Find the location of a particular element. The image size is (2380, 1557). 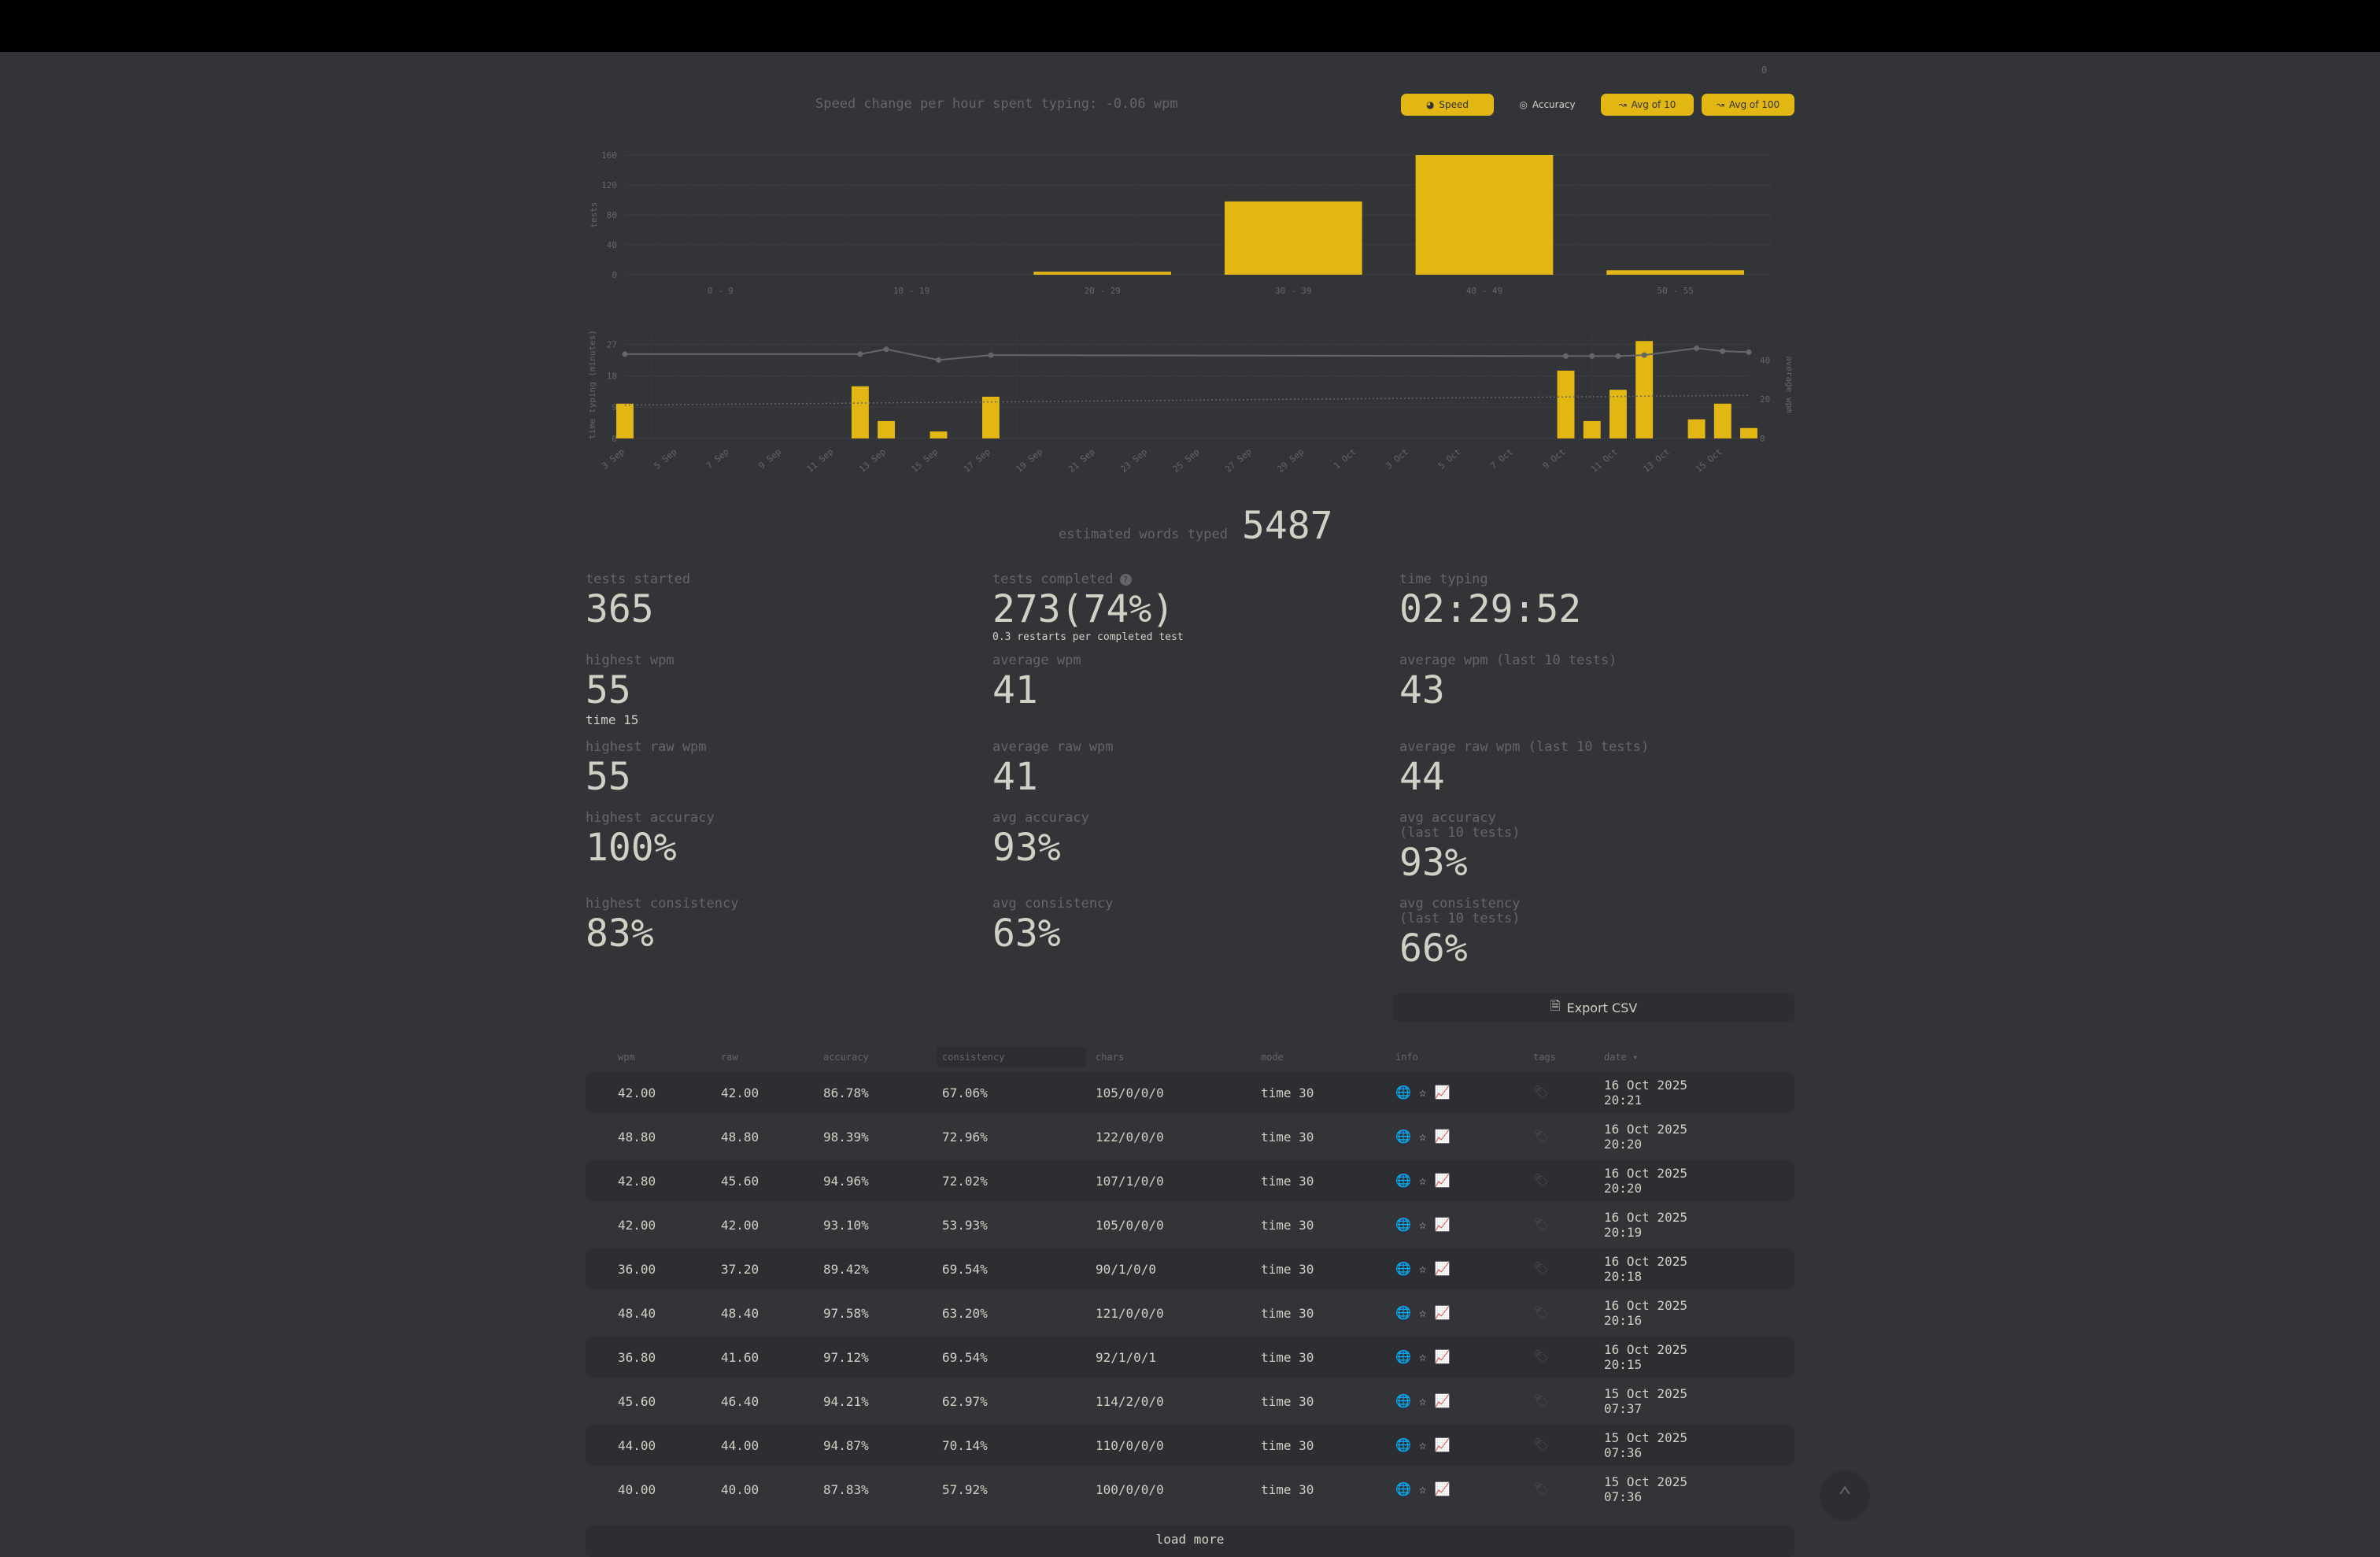

stat-highest-accuracy: highest accuracy 100% is located at coordinates (650, 841).